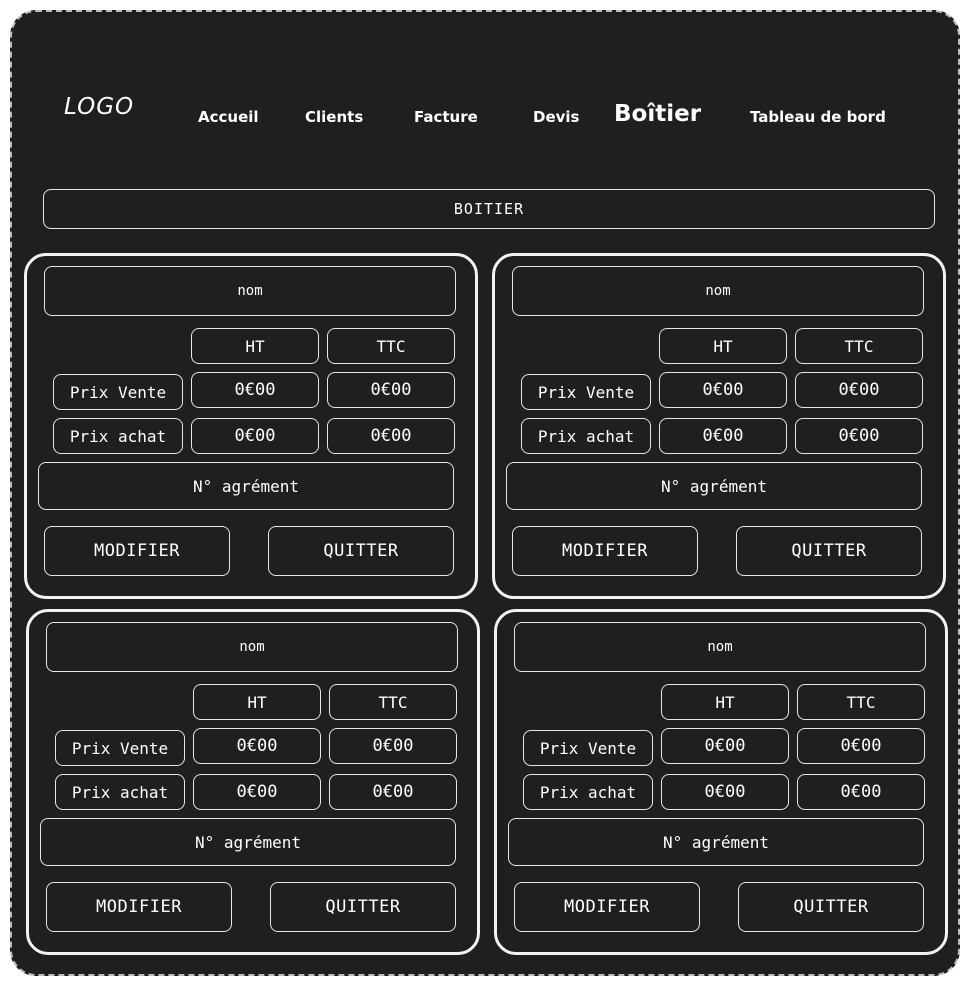  Describe the element at coordinates (556, 117) in the screenshot. I see `nav-devis: Devis` at that location.